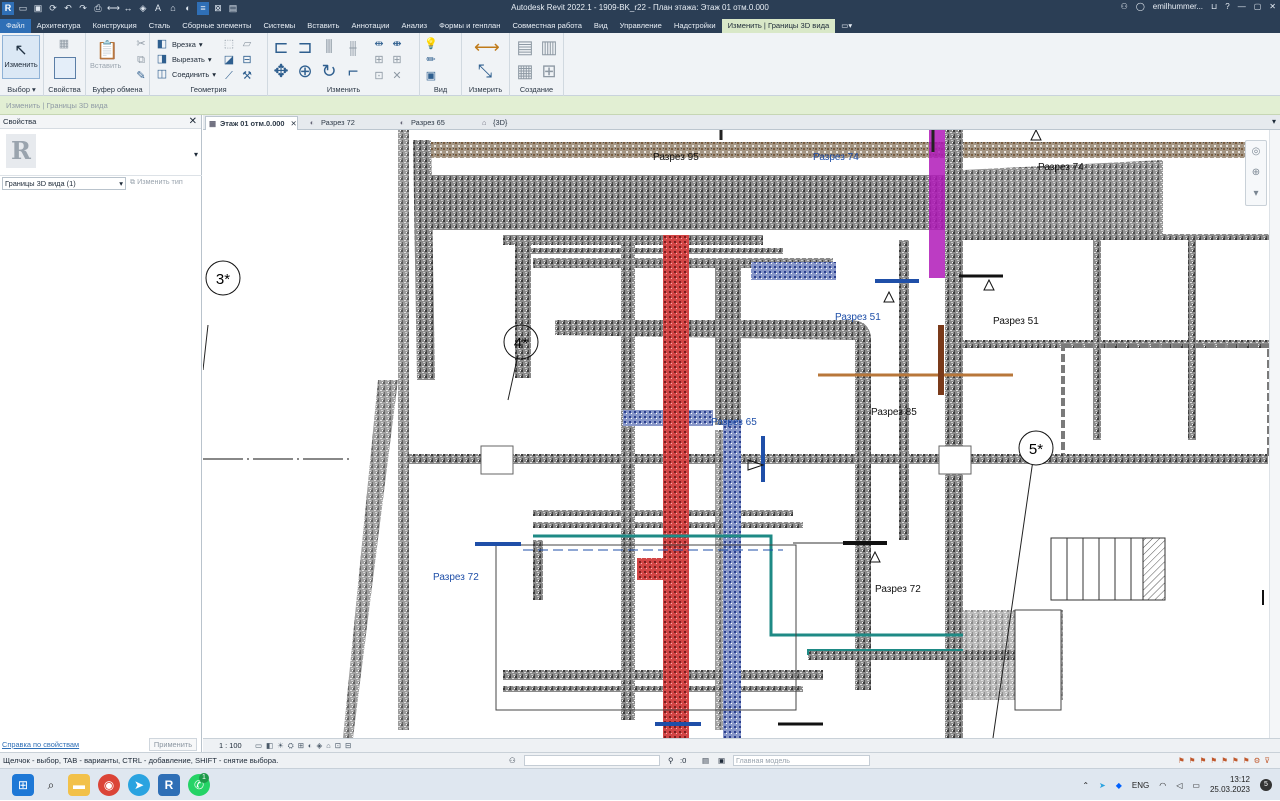 This screenshot has height=801, width=1280. I want to click on steering-wheel-icon: ◎, so click(1256, 151).